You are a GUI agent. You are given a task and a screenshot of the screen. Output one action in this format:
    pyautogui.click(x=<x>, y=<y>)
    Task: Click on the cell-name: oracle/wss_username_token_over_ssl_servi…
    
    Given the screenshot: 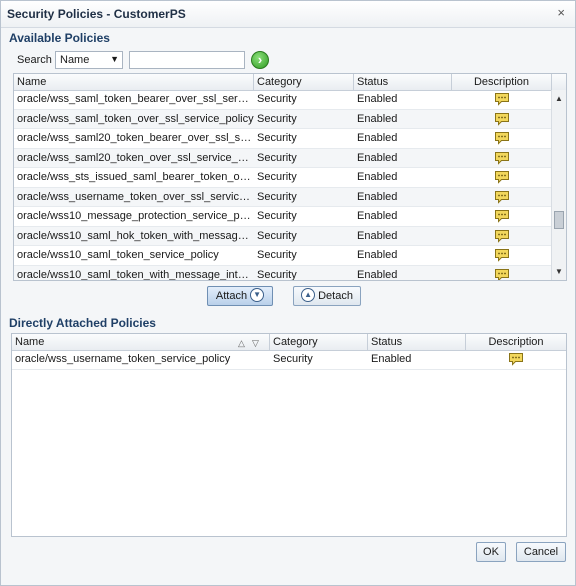 What is the action you would take?
    pyautogui.click(x=135, y=196)
    